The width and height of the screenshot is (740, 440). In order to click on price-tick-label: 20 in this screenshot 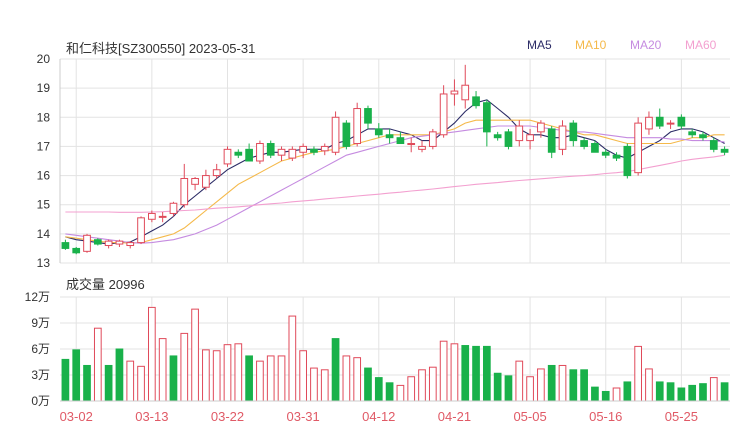, I will do `click(44, 59)`.